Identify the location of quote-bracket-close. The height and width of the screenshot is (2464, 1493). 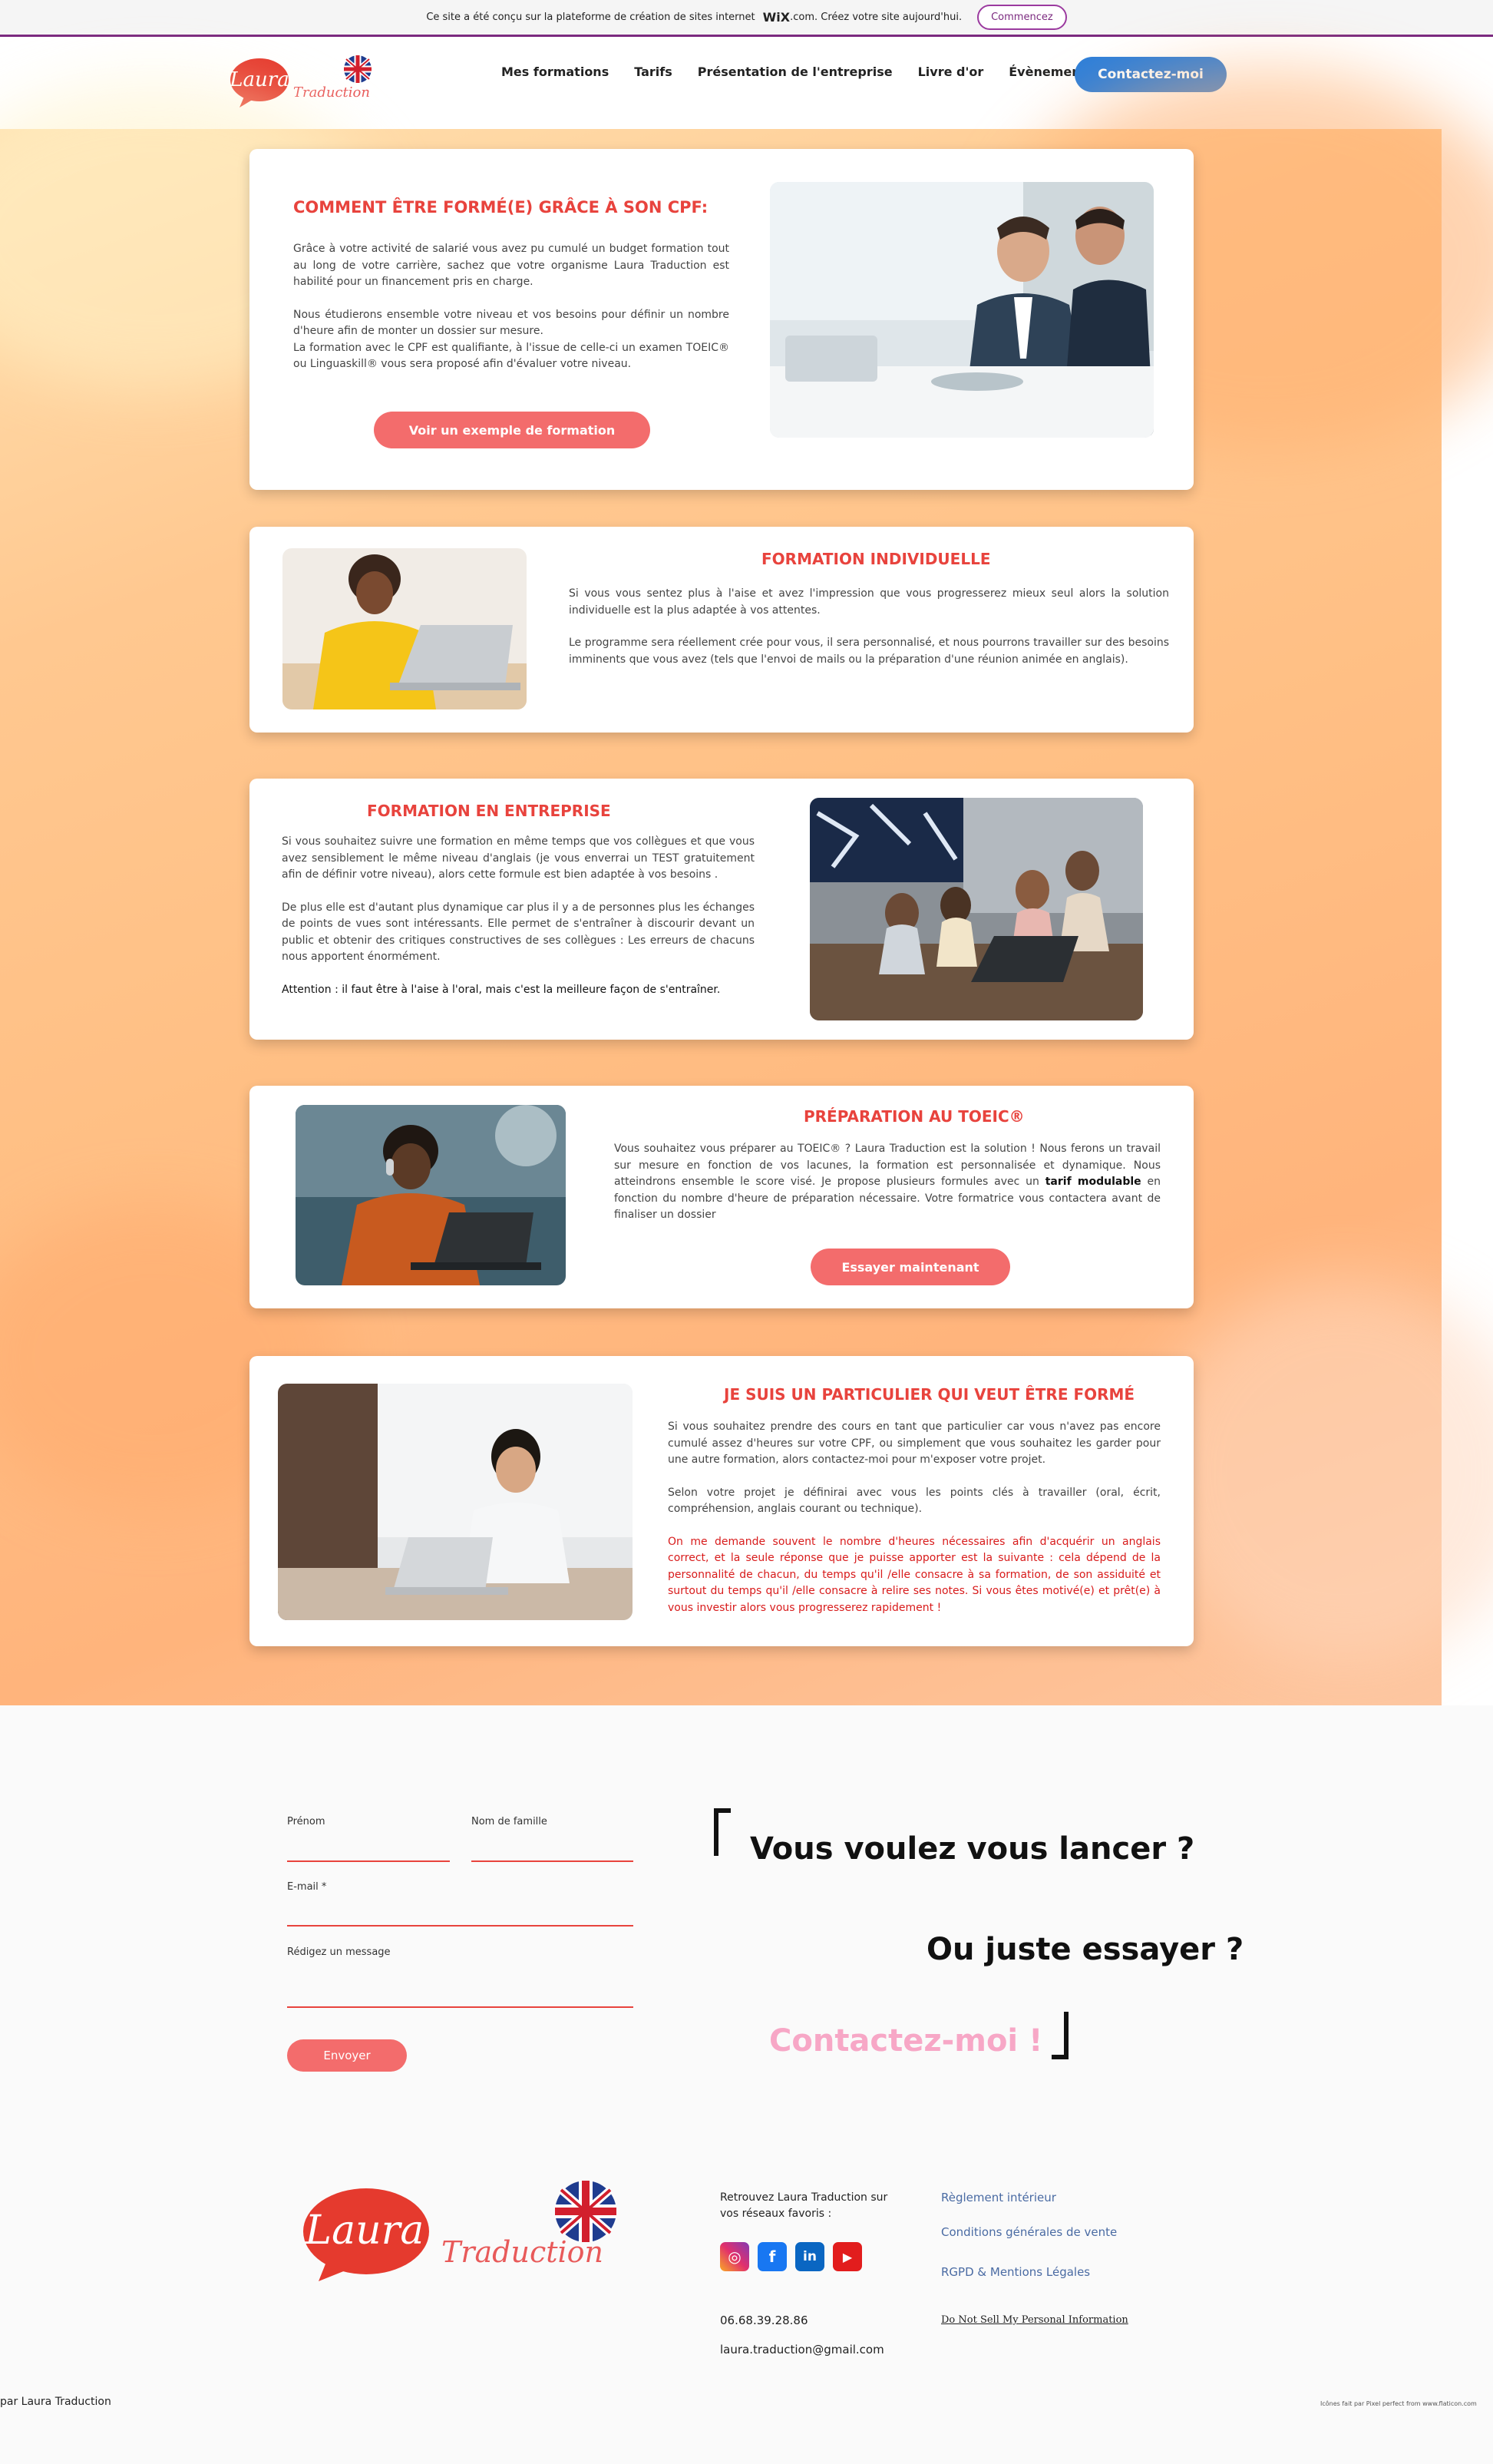
(1060, 2035).